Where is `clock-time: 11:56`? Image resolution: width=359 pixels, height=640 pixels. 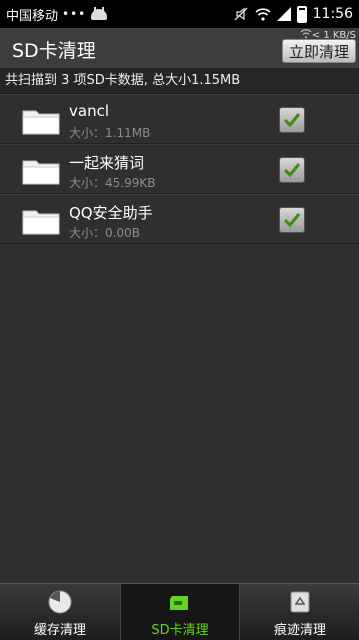 clock-time: 11:56 is located at coordinates (332, 14).